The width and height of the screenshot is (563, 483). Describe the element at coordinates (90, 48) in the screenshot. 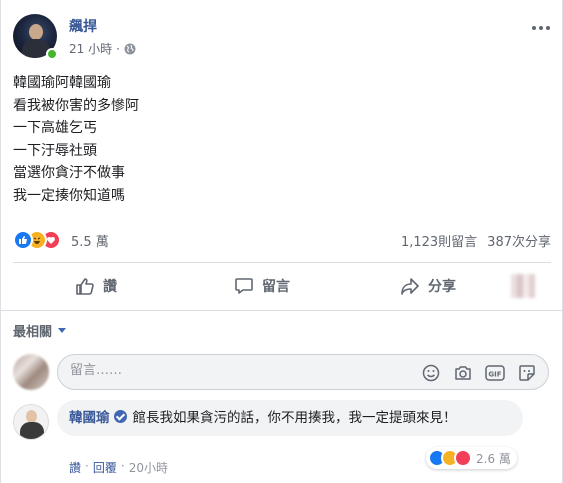

I see `post-time: 21 小時` at that location.